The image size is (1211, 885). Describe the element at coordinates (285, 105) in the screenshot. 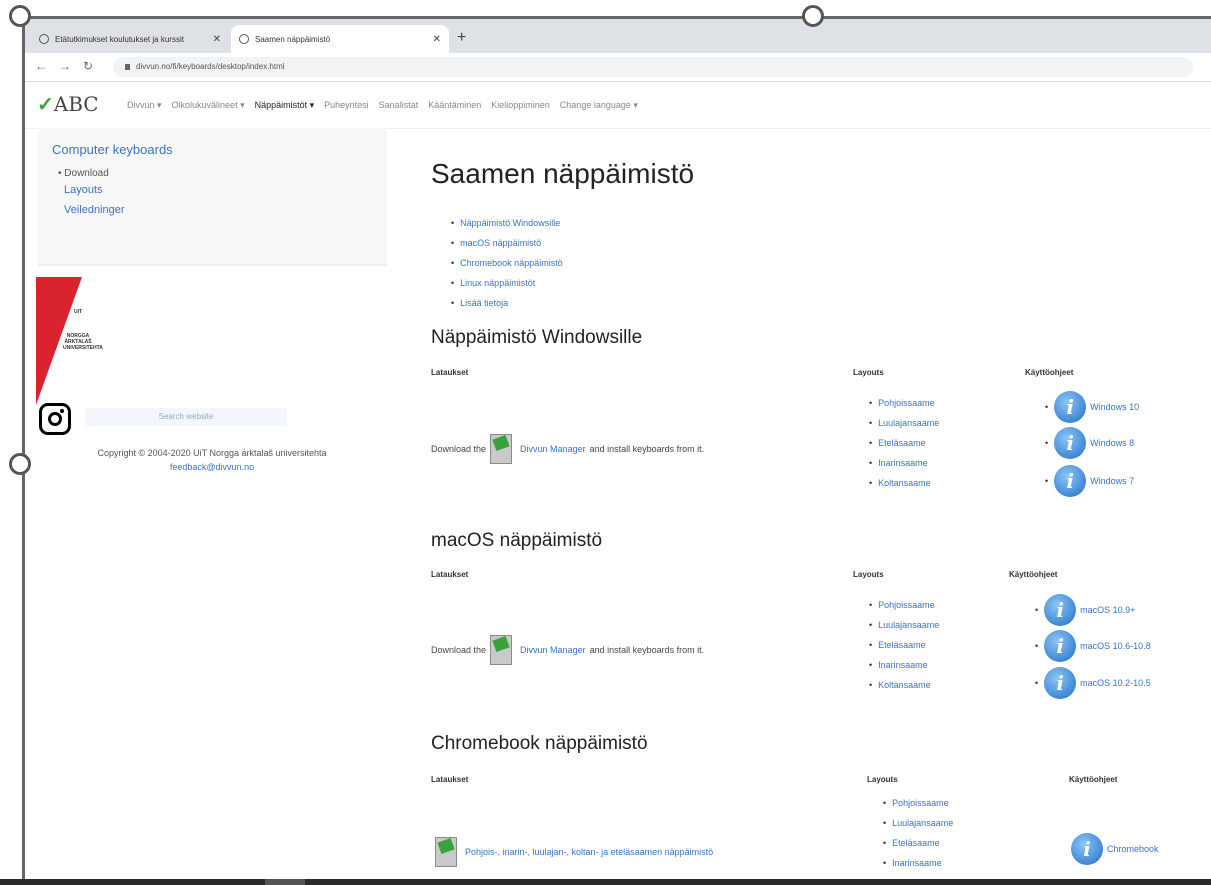

I see `nav-item-keyboards: Näppäimistöt ▾` at that location.